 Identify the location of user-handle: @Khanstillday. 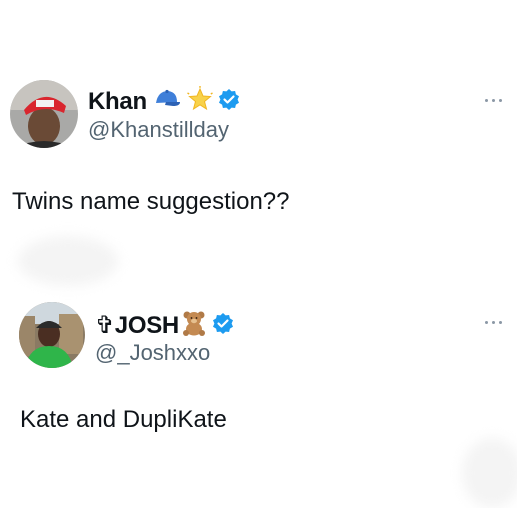
(158, 130).